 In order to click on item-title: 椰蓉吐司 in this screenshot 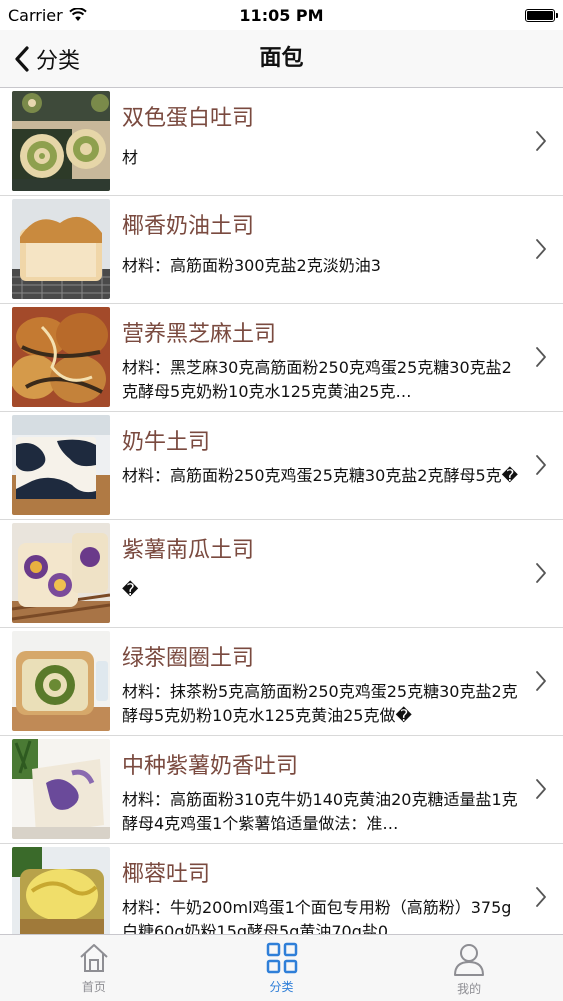, I will do `click(166, 874)`.